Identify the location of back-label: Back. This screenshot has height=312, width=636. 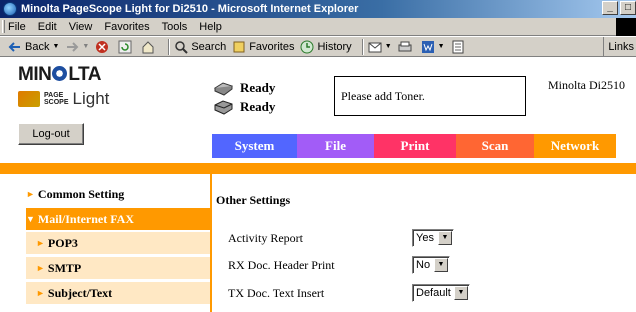
(37, 46).